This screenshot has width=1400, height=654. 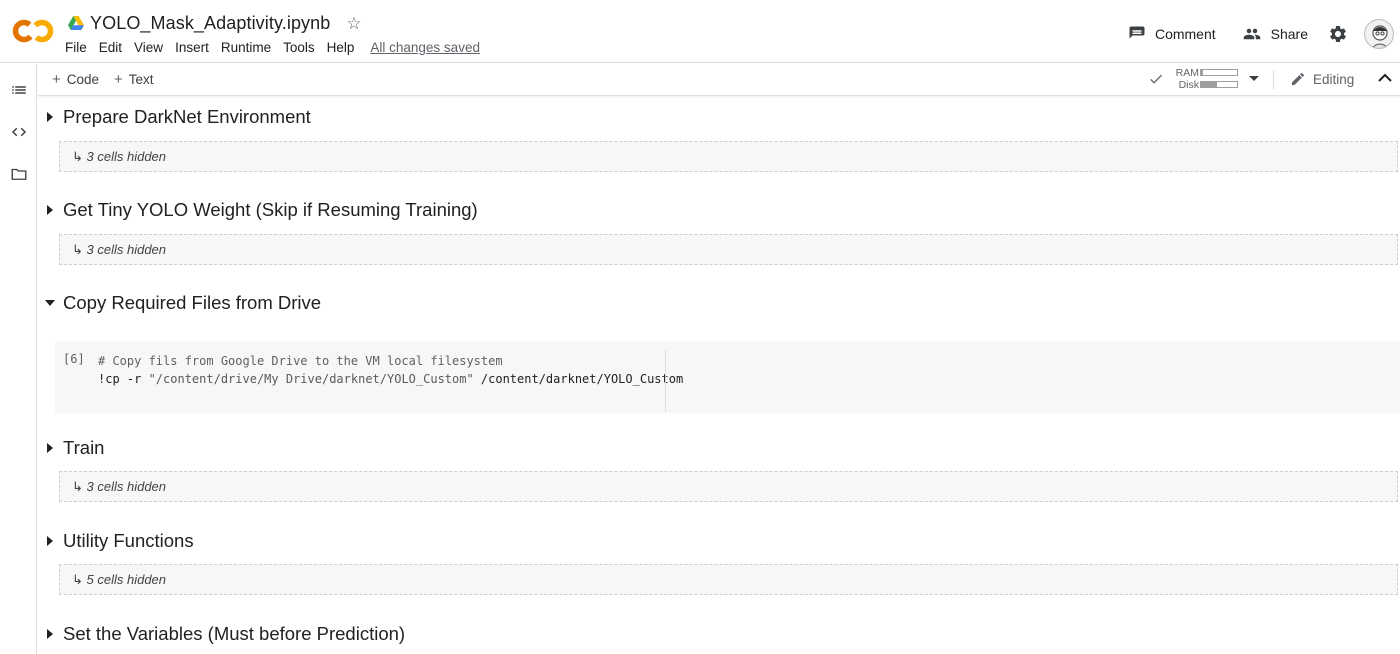 What do you see at coordinates (1289, 34) in the screenshot?
I see `share-label: Share` at bounding box center [1289, 34].